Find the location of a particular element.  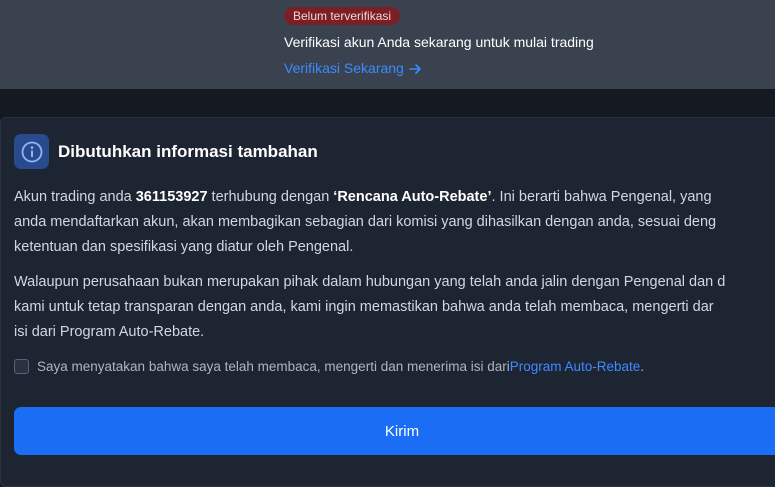

info-icon is located at coordinates (31, 151).